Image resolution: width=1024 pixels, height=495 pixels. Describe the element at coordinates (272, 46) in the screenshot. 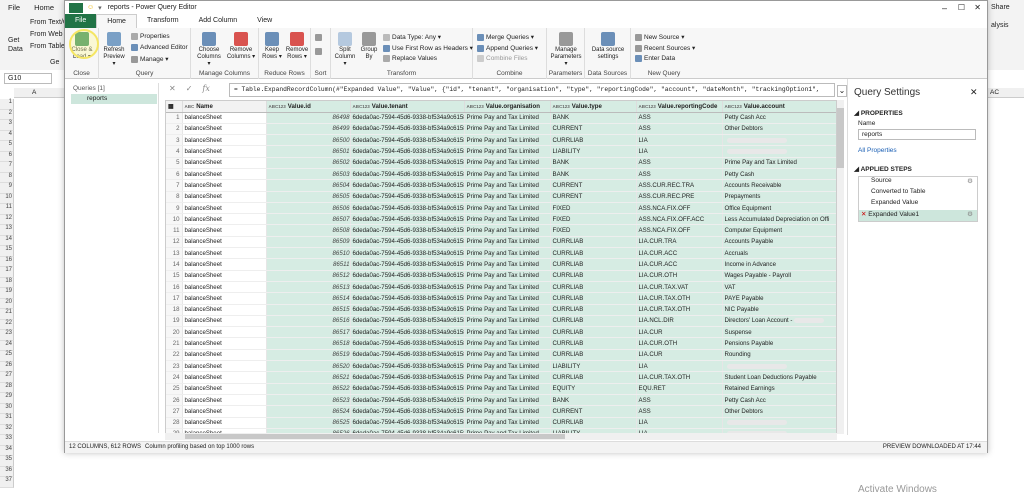

I see `keep-rows-button: Keep Rows ▾` at that location.